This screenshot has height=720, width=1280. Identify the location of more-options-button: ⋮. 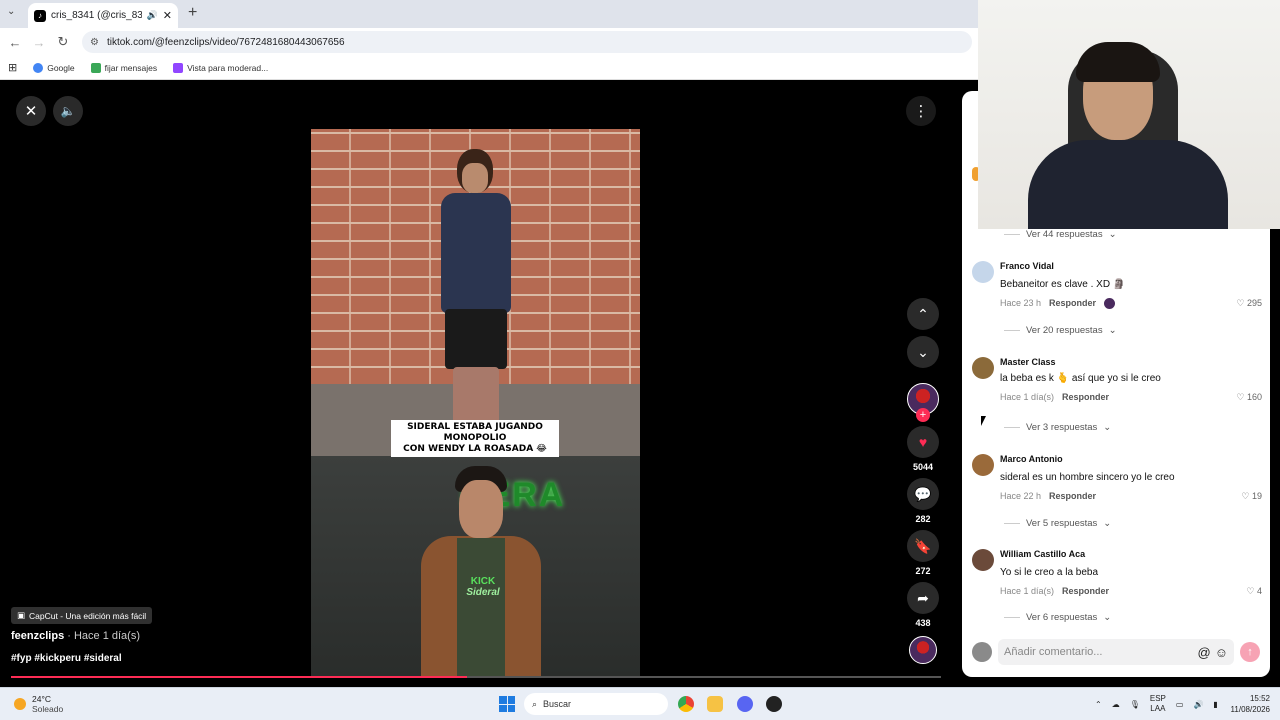
(921, 111).